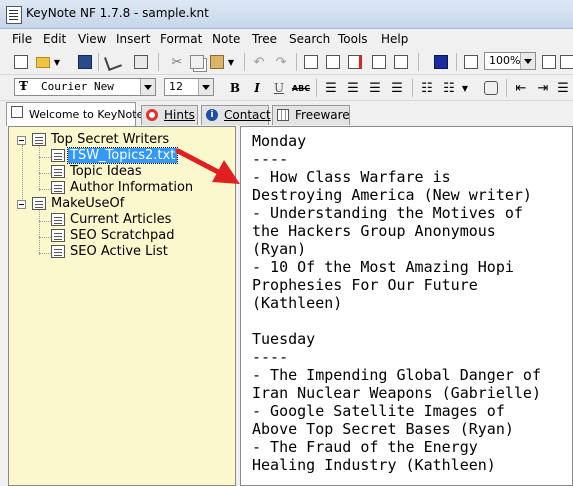 Image resolution: width=573 pixels, height=486 pixels. Describe the element at coordinates (353, 39) in the screenshot. I see `menu-tools: Tools` at that location.